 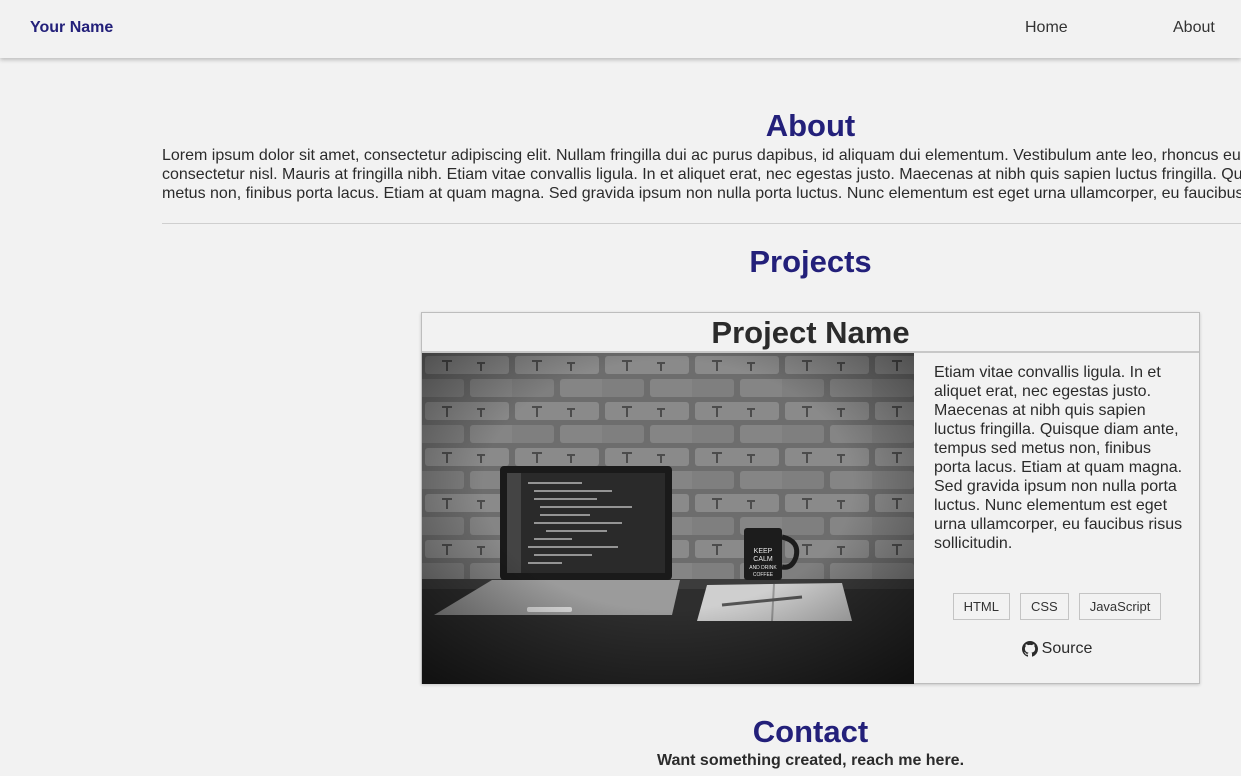 What do you see at coordinates (810, 731) in the screenshot?
I see `contact-heading: Contact` at bounding box center [810, 731].